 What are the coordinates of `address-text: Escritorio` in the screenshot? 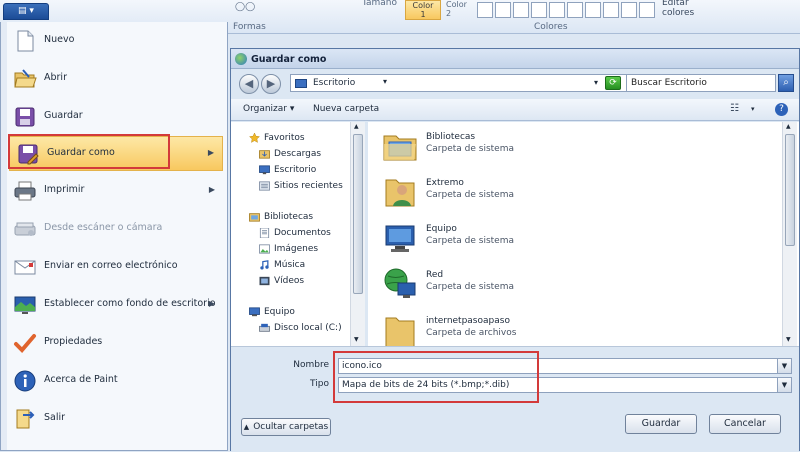 It's located at (334, 83).